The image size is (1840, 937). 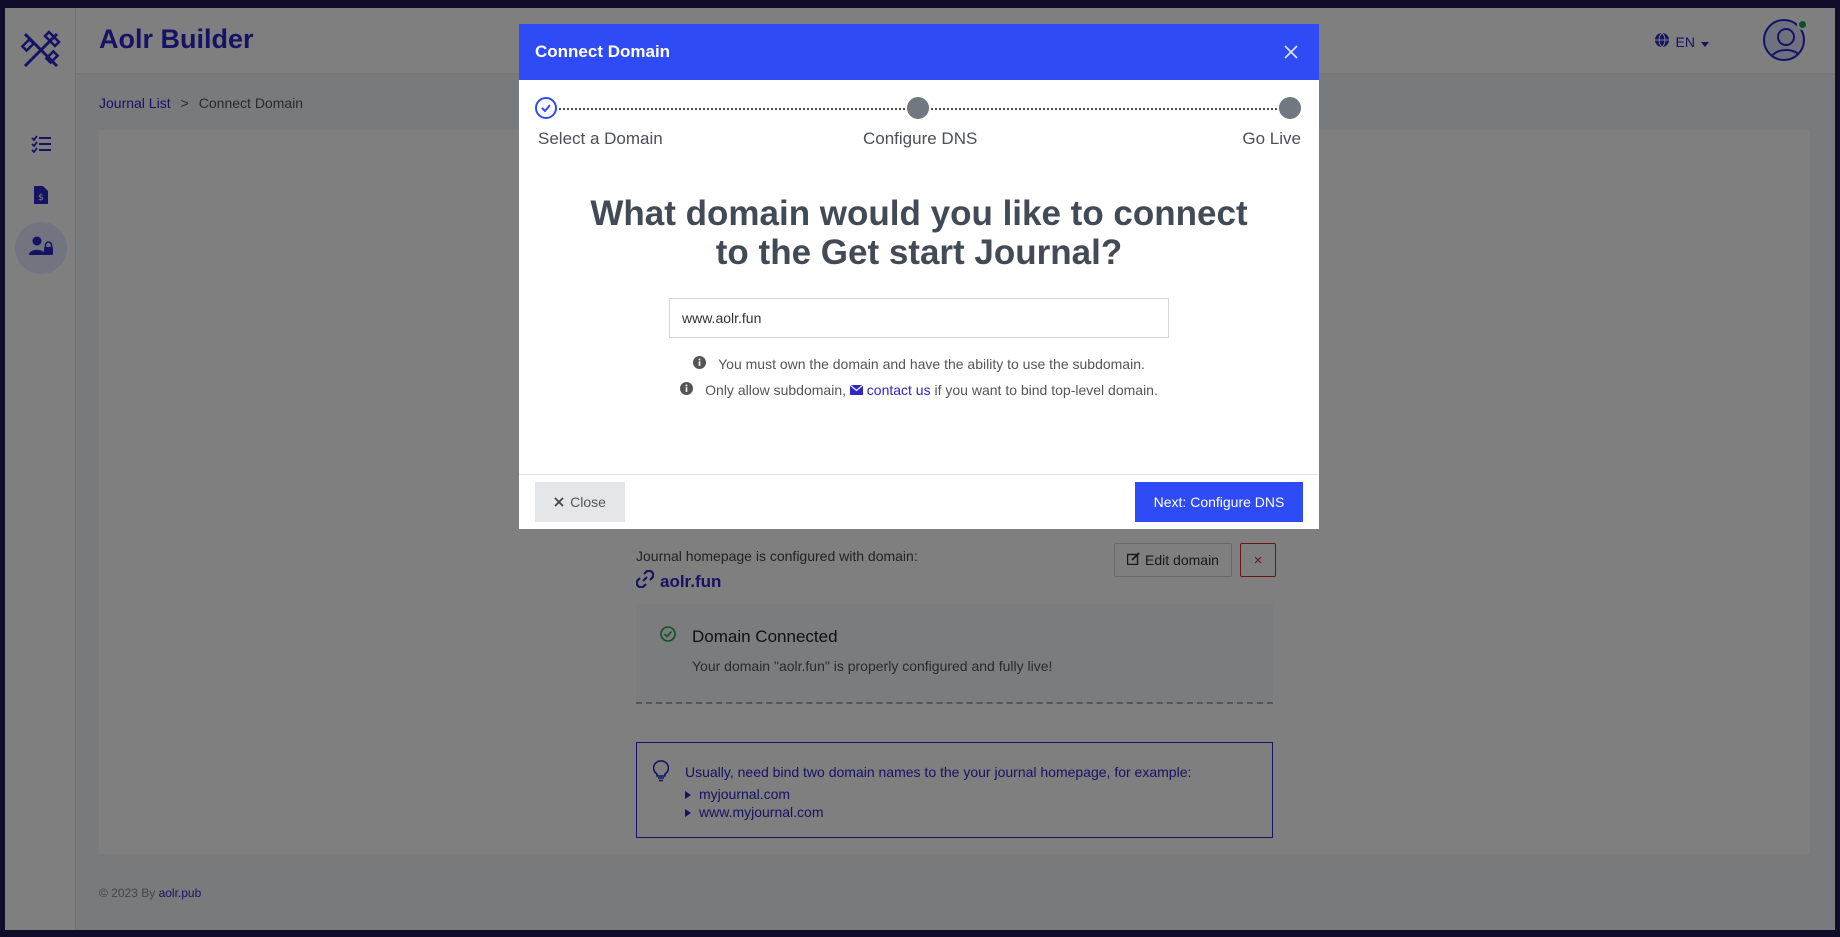 I want to click on step-label-go-live: Go Live, so click(x=1271, y=138).